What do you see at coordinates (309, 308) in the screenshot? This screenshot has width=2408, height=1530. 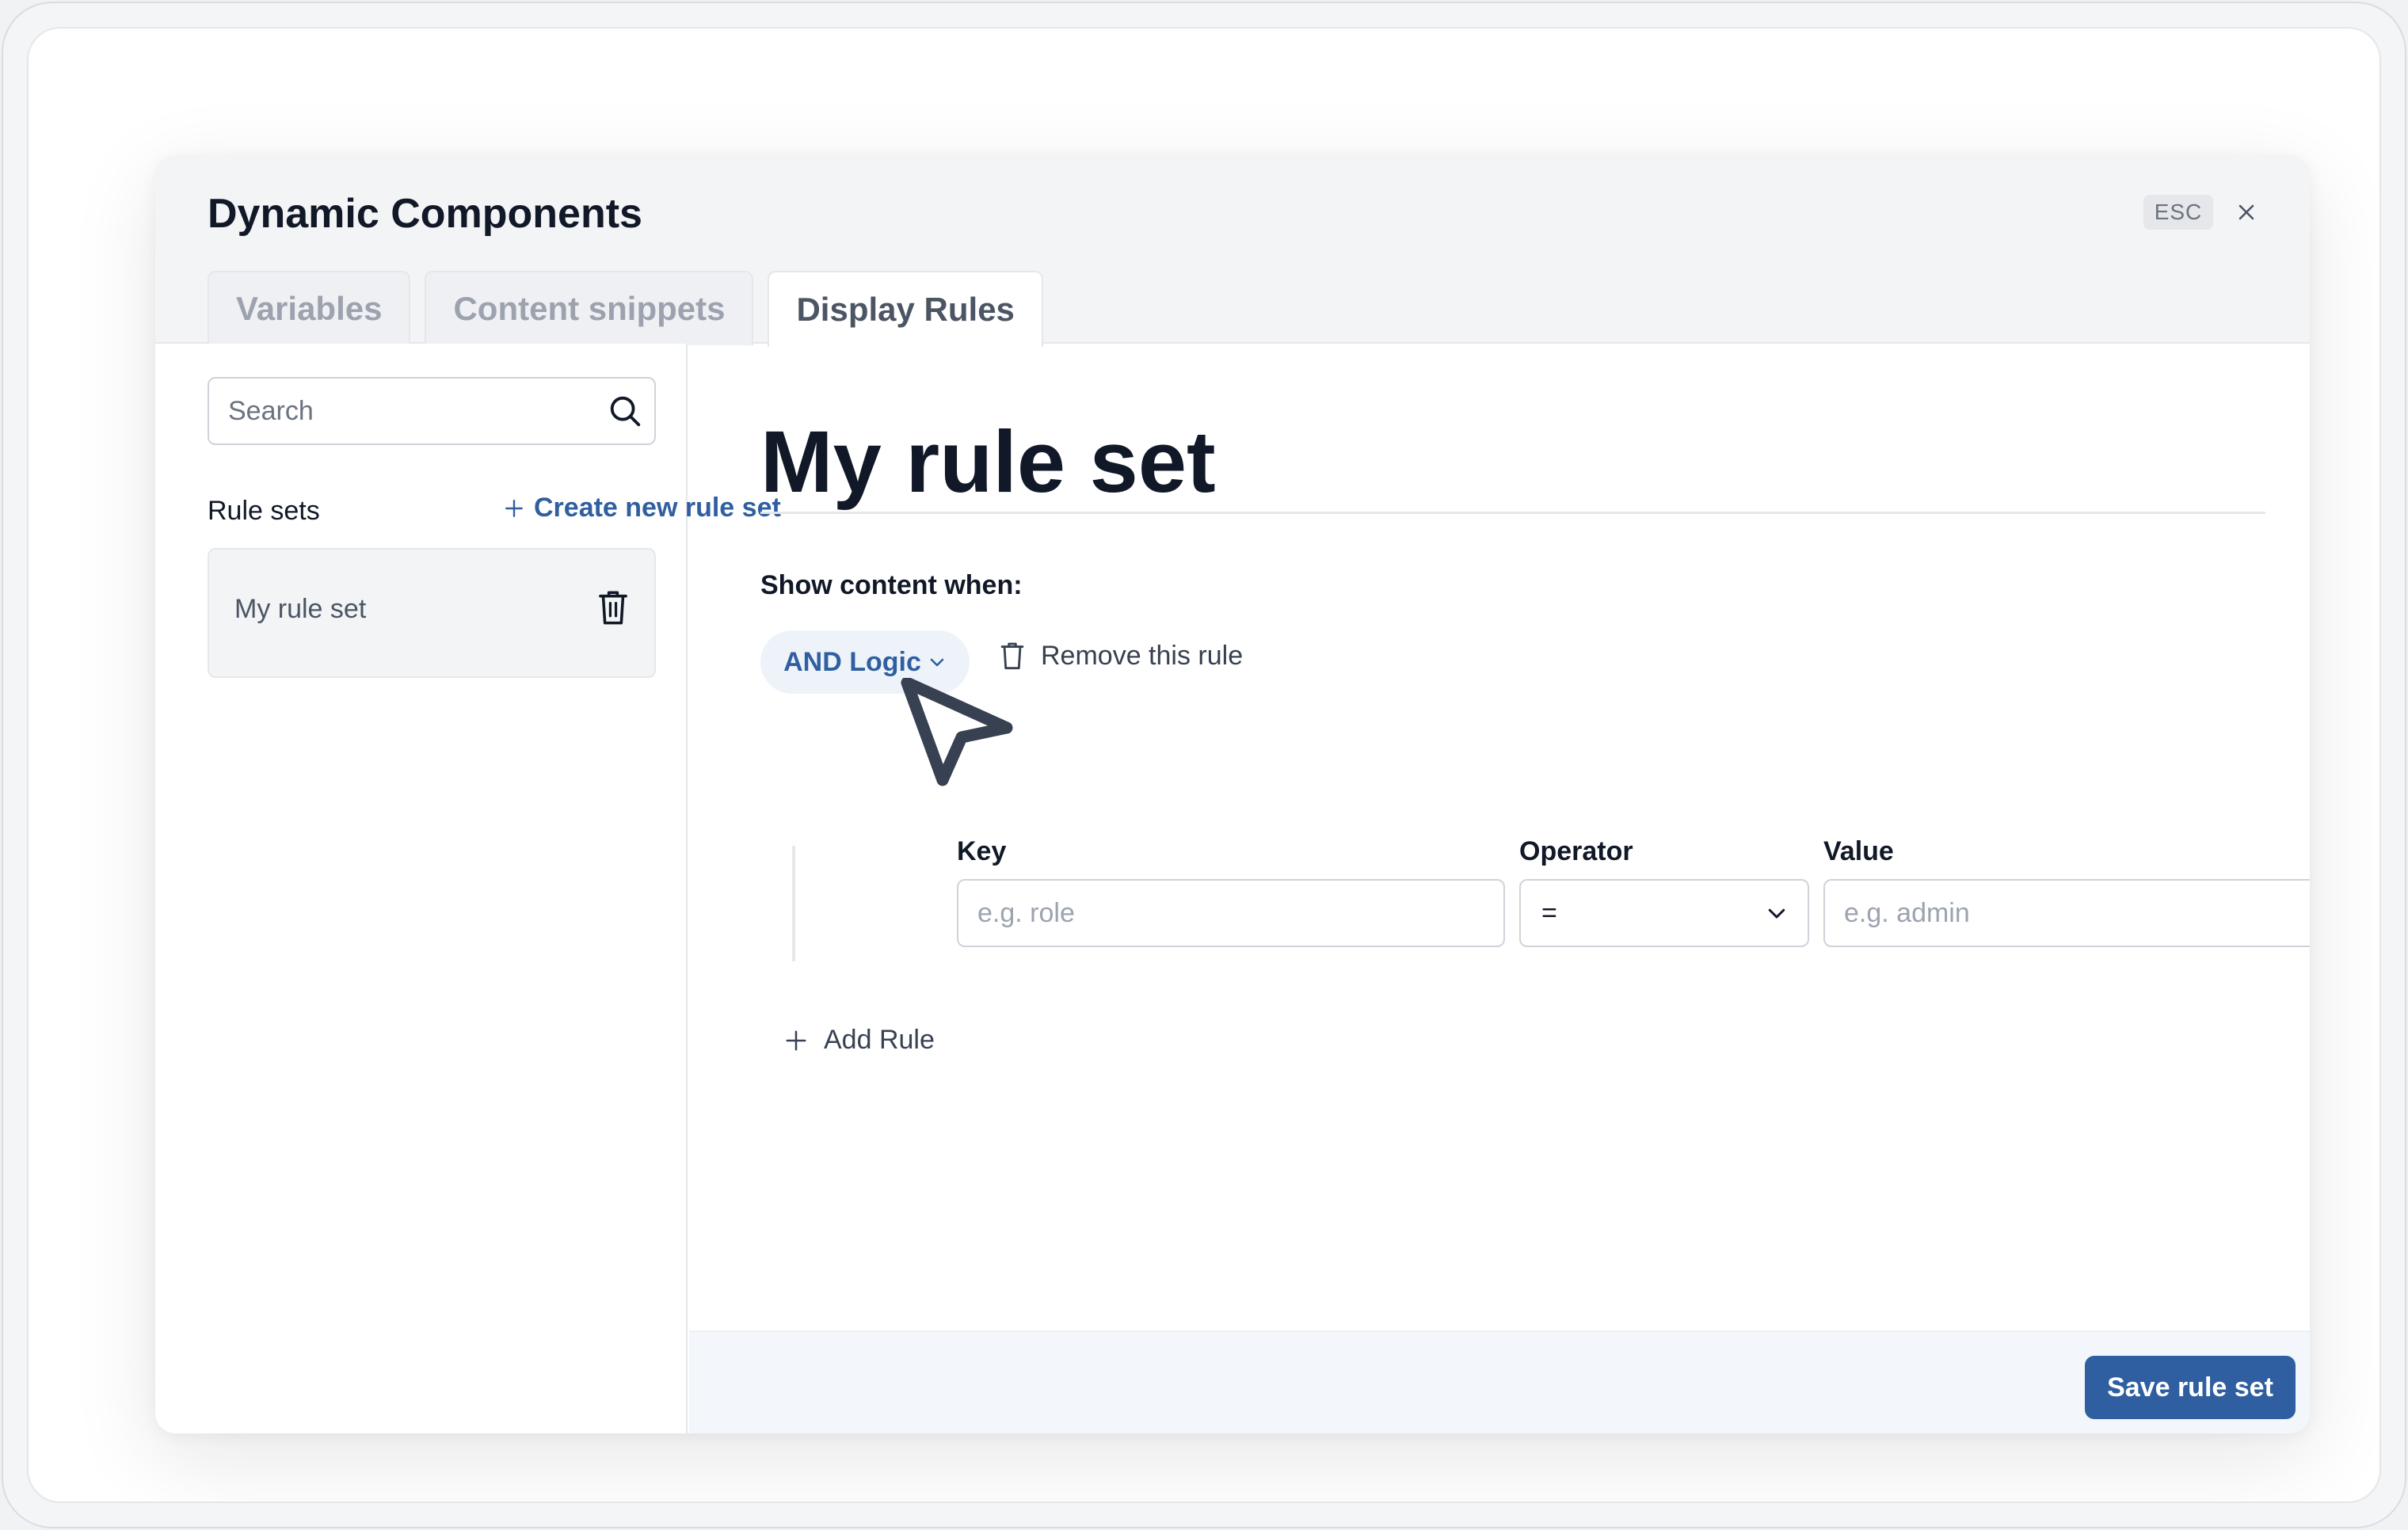 I see `tab-variables: Variables` at bounding box center [309, 308].